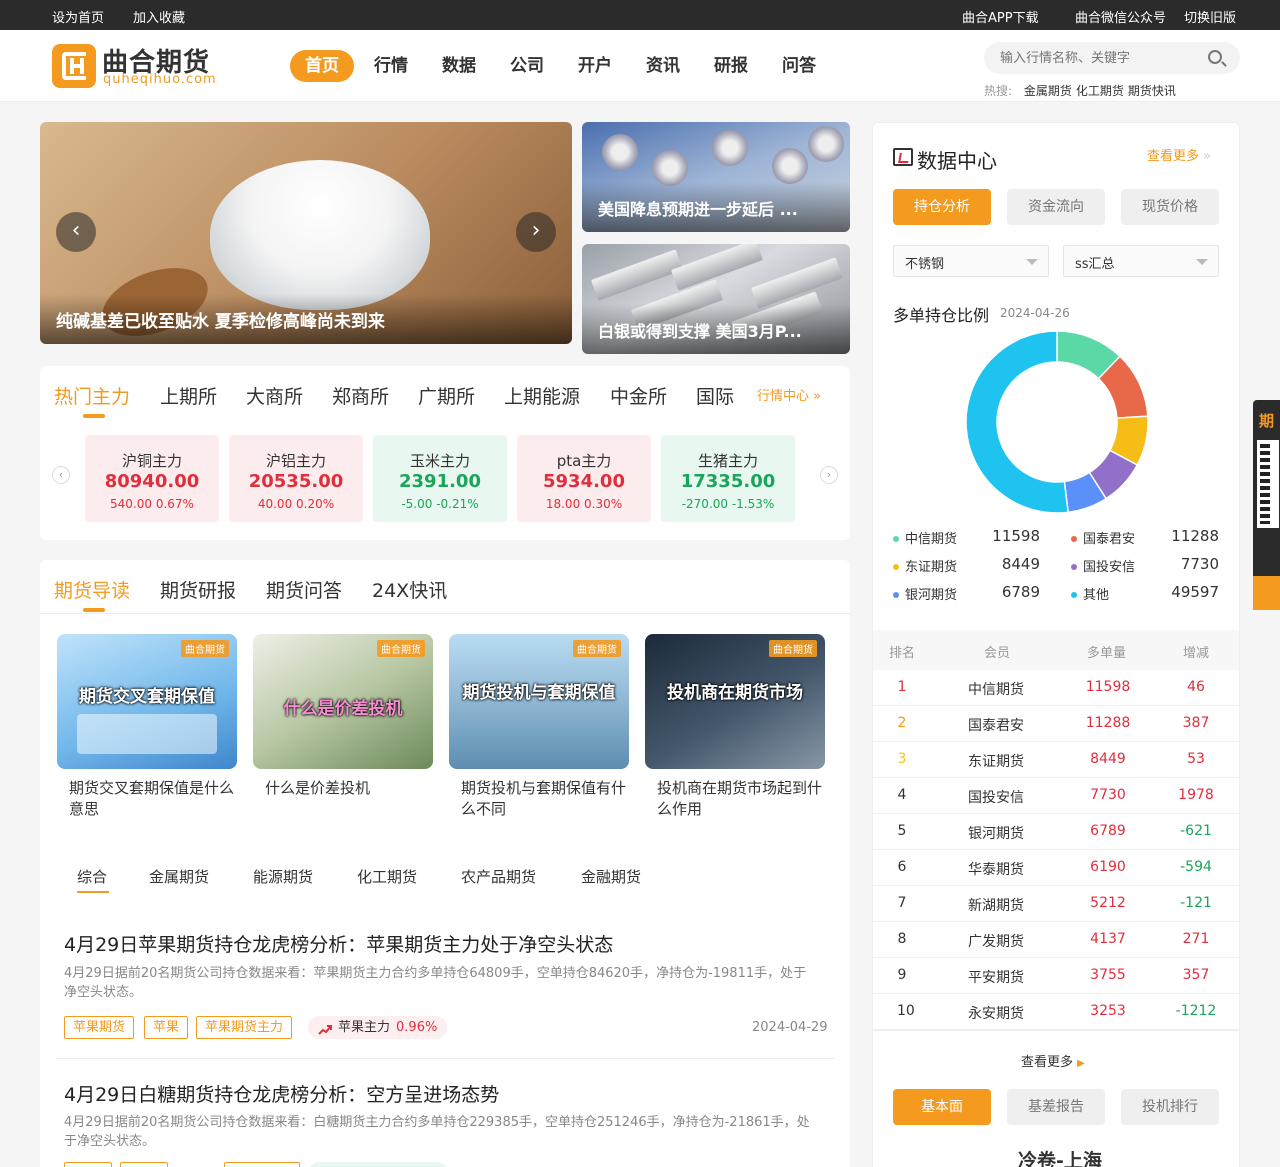  Describe the element at coordinates (942, 207) in the screenshot. I see `position-analysis-button: 持仓分析` at that location.